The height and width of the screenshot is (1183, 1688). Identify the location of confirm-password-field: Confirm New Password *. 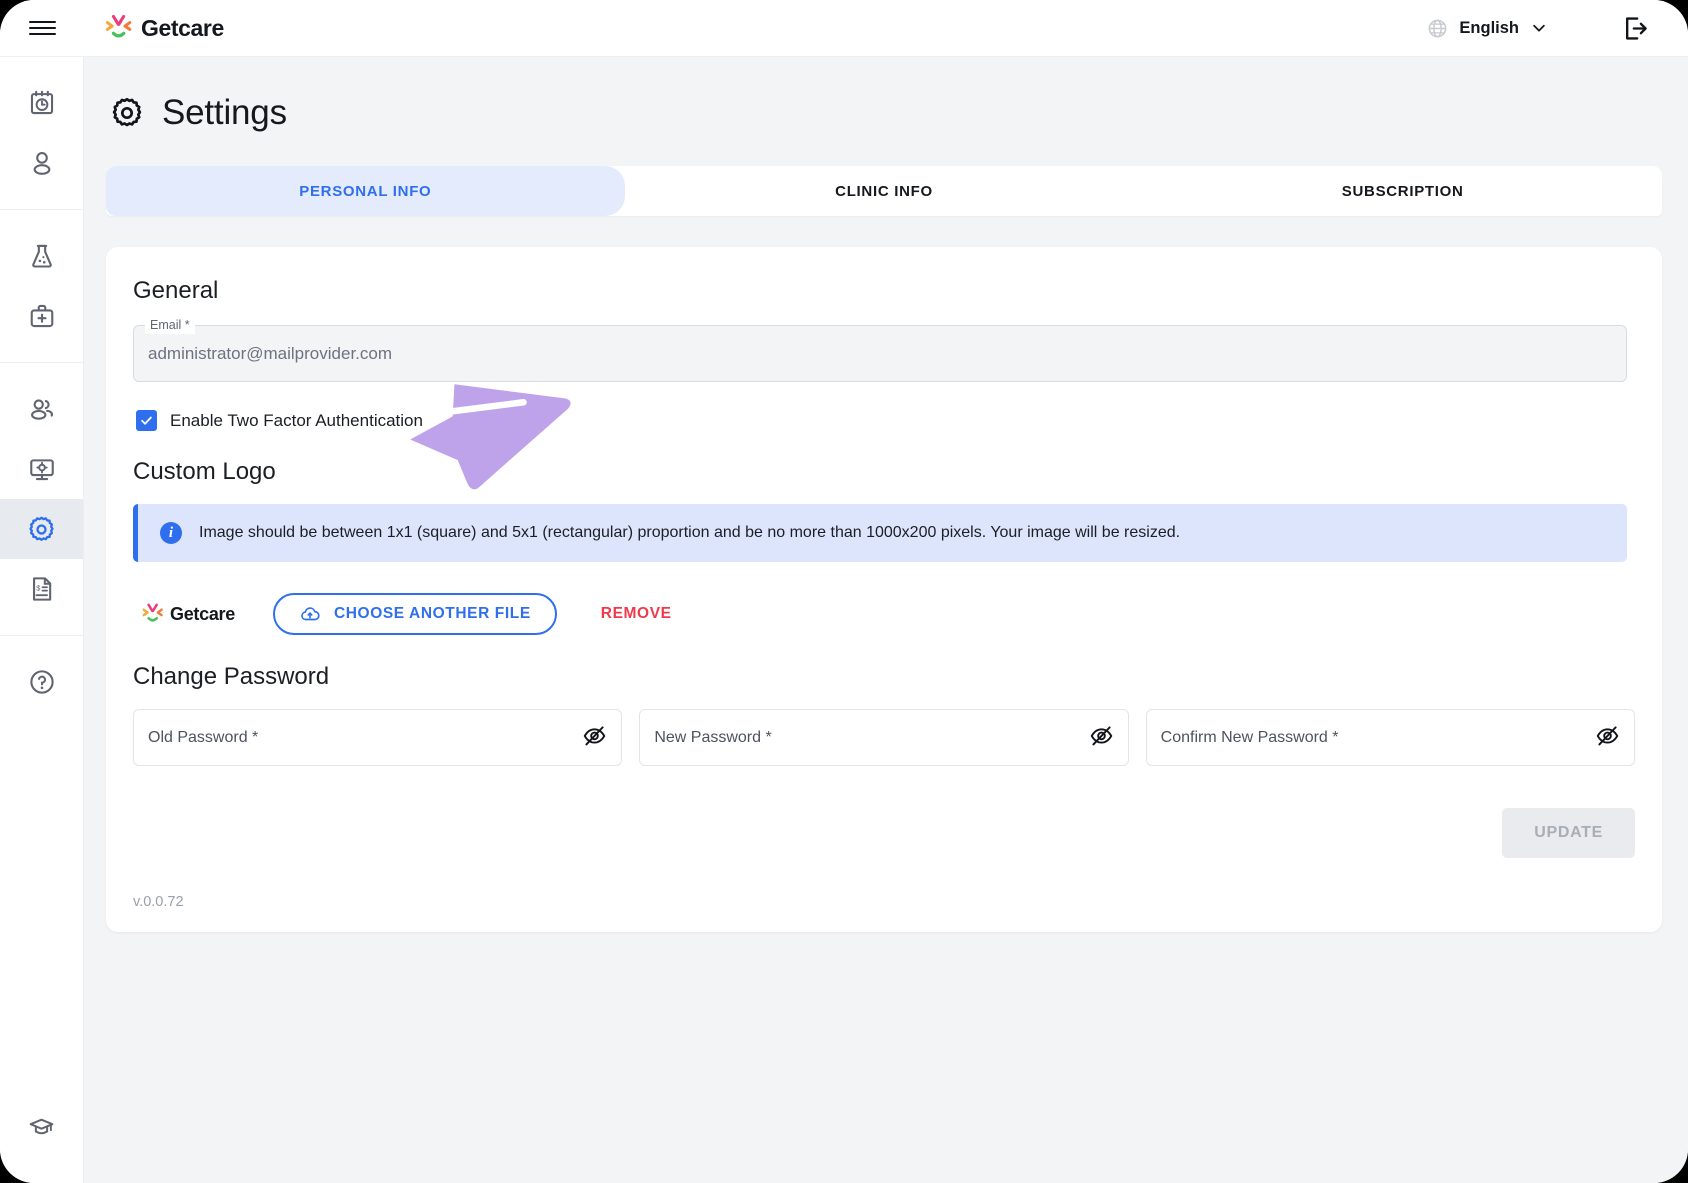
(1390, 737).